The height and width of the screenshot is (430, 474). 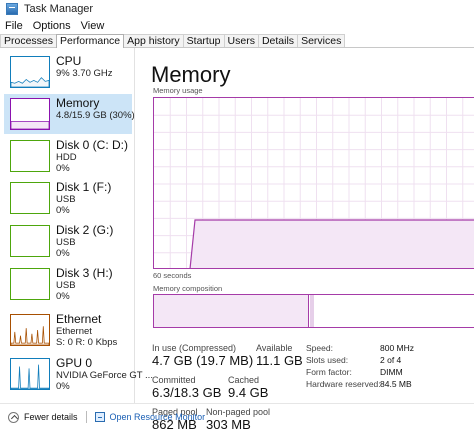 What do you see at coordinates (279, 360) in the screenshot?
I see `available-value: 11.1 GB` at bounding box center [279, 360].